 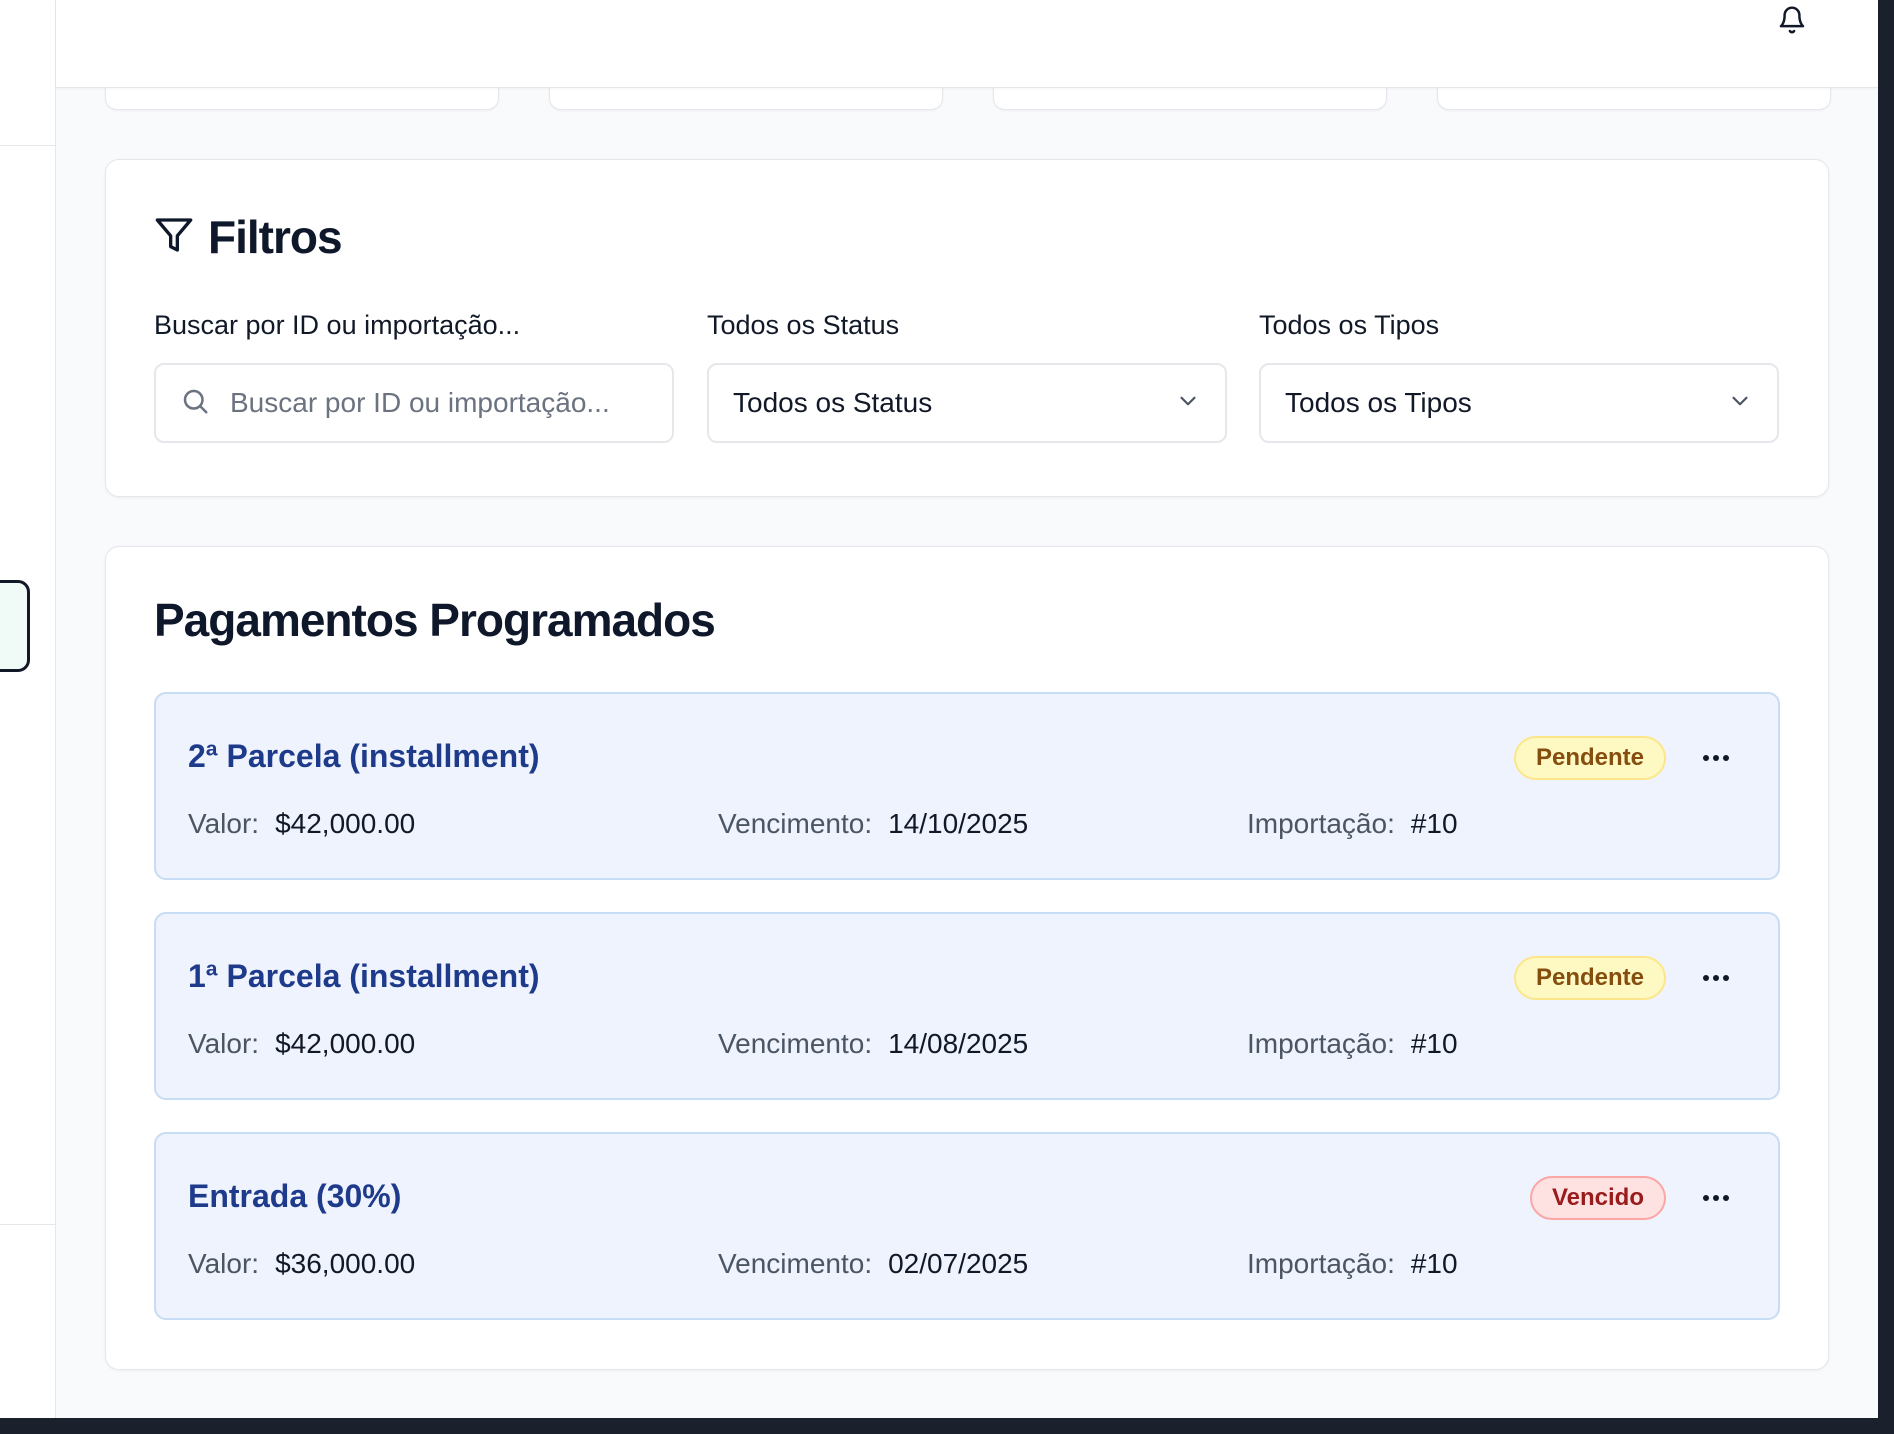 I want to click on payment-due: Vencimento: 14/08/2025, so click(x=873, y=1044).